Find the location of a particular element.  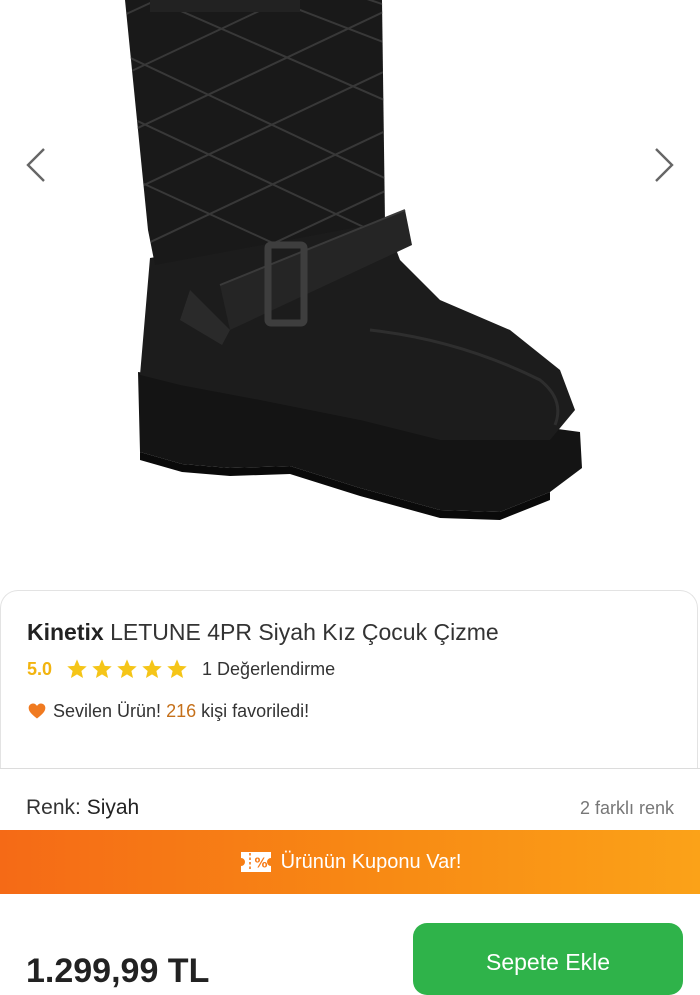

favorite-count: 216 is located at coordinates (181, 710).